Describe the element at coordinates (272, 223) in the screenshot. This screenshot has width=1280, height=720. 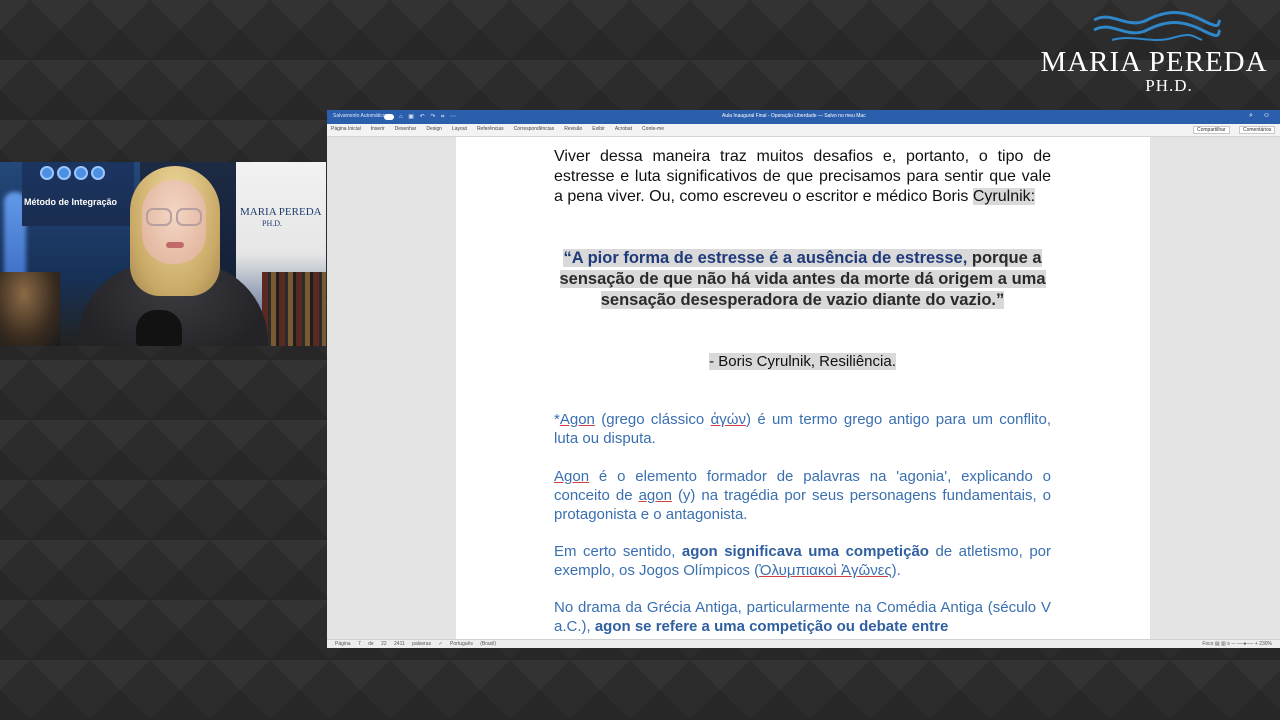
I see `webcam-poster-subtitle: PH.D.` at that location.